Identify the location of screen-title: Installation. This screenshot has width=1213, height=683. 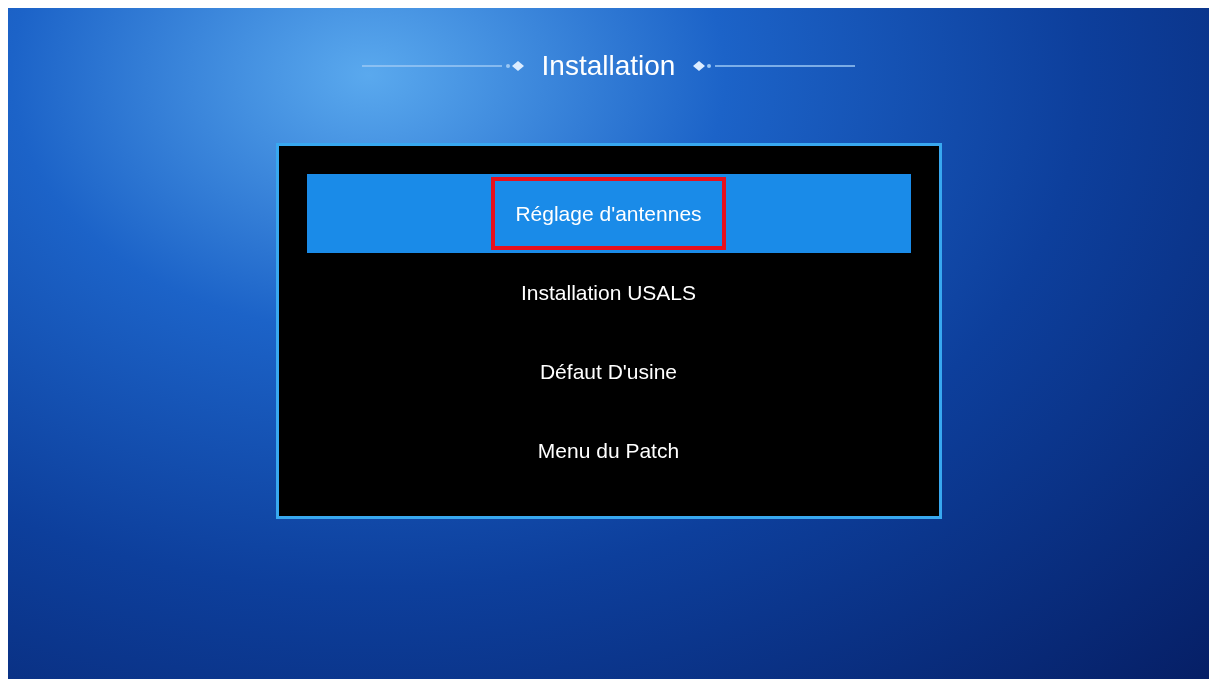
(608, 66).